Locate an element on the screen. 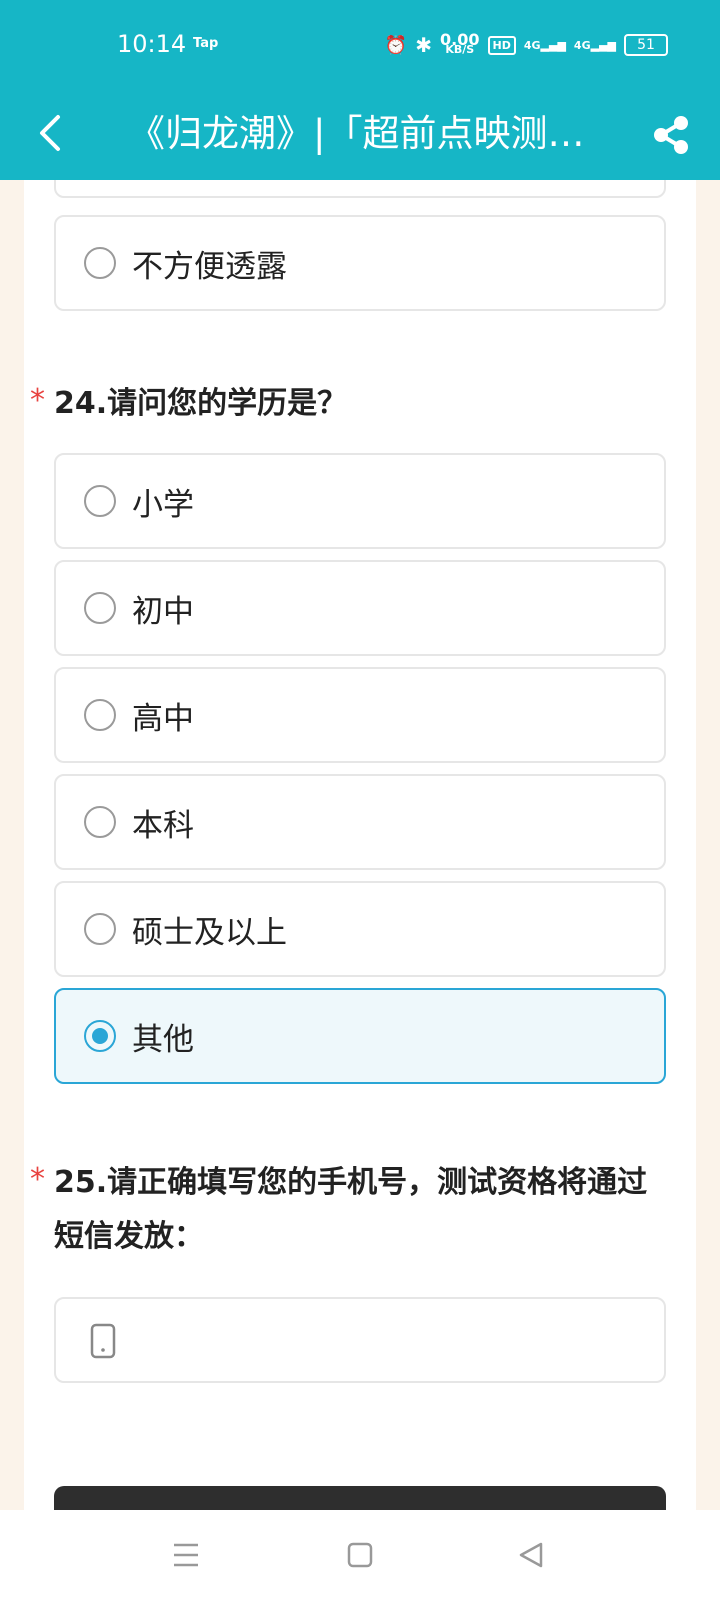  option-high-school: 高中 is located at coordinates (360, 715).